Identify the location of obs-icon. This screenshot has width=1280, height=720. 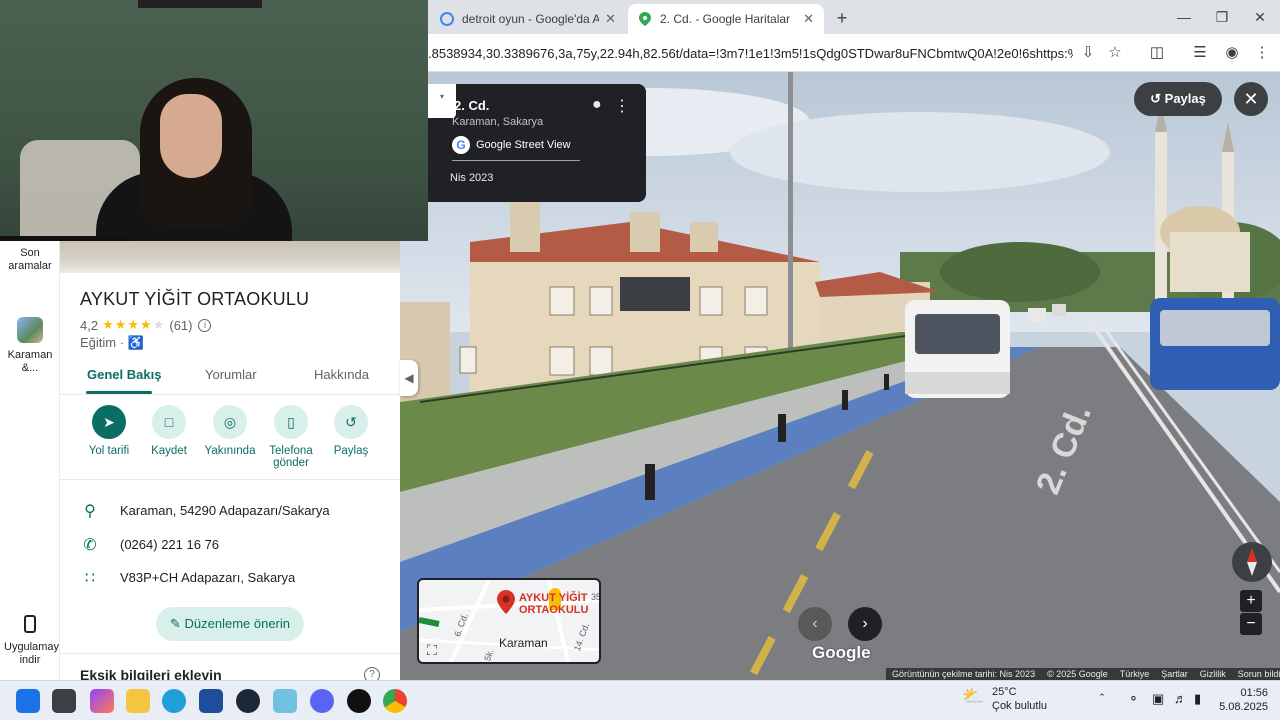
(359, 701).